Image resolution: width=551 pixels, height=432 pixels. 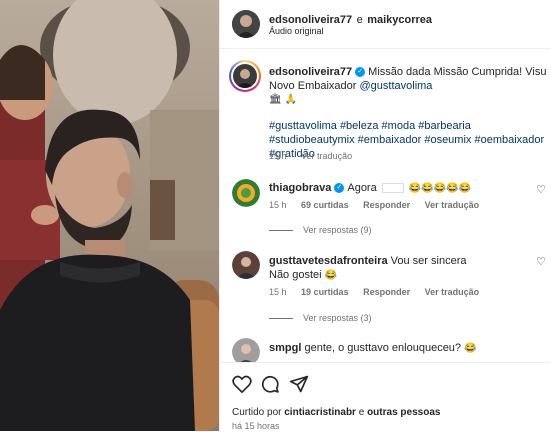 I want to click on comment-username: thiagobrava, so click(x=300, y=188).